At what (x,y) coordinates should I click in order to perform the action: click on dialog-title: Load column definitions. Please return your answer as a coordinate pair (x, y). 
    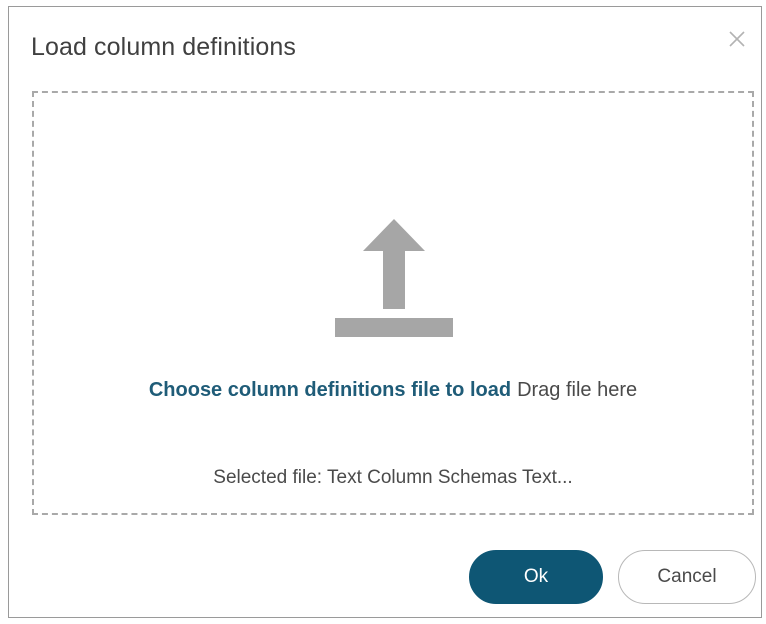
    Looking at the image, I should click on (163, 47).